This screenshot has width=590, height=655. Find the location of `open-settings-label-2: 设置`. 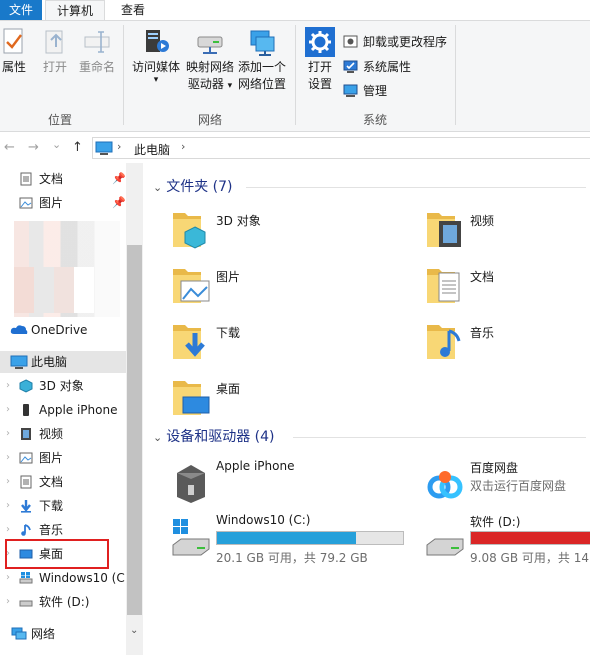

open-settings-label-2: 设置 is located at coordinates (319, 84).